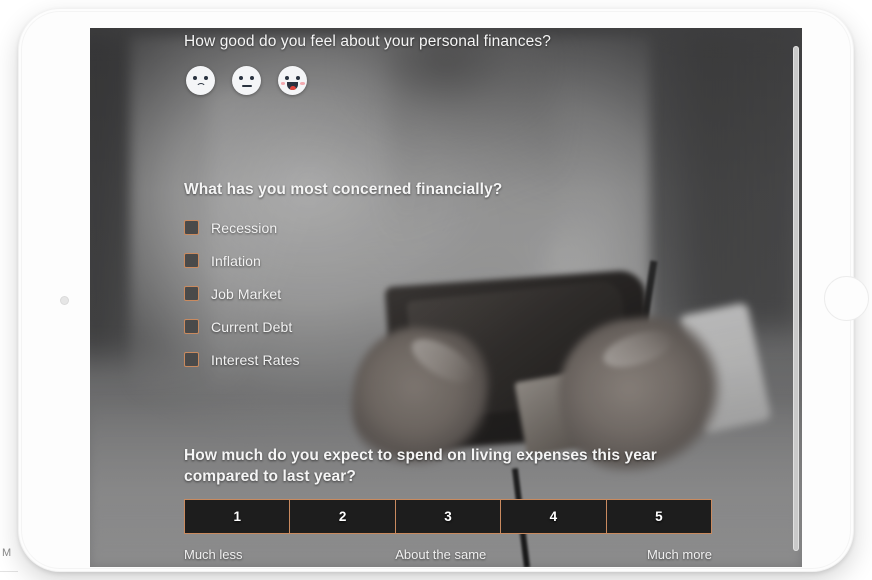  Describe the element at coordinates (213, 554) in the screenshot. I see `likert-anchor-low: Much less` at that location.